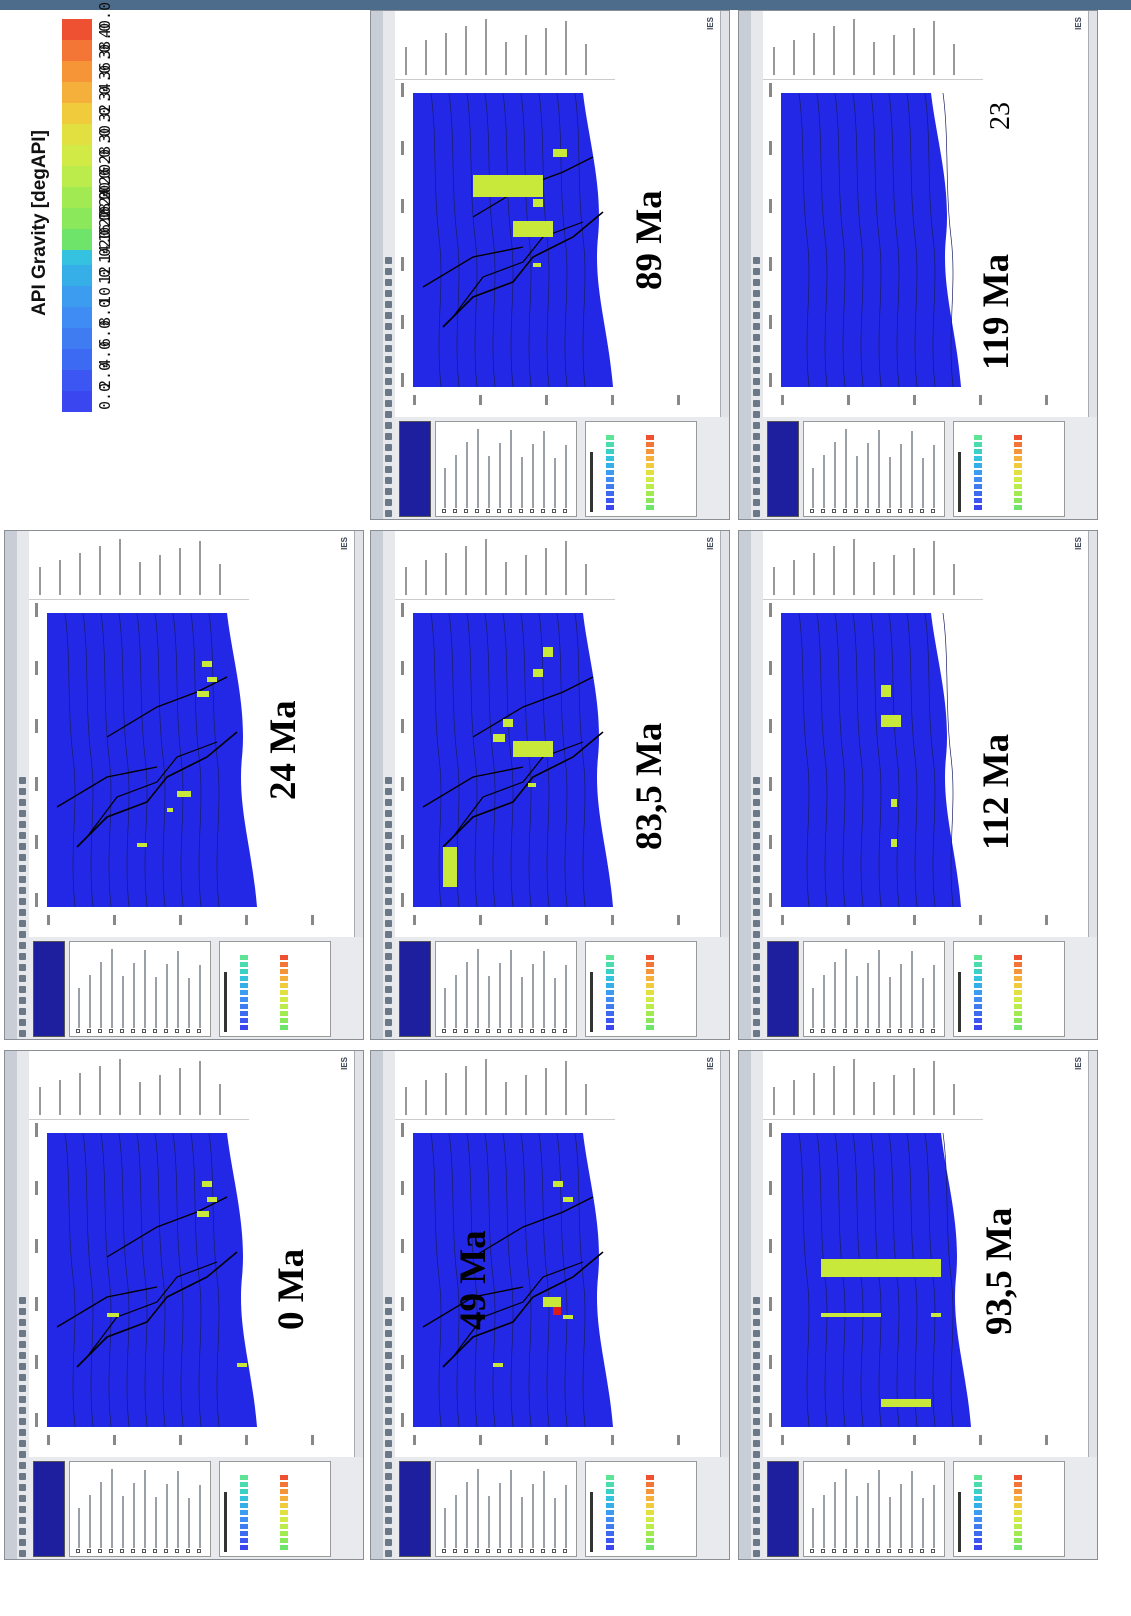  I want to click on panel-83-5ma: IES, so click(550, 785).